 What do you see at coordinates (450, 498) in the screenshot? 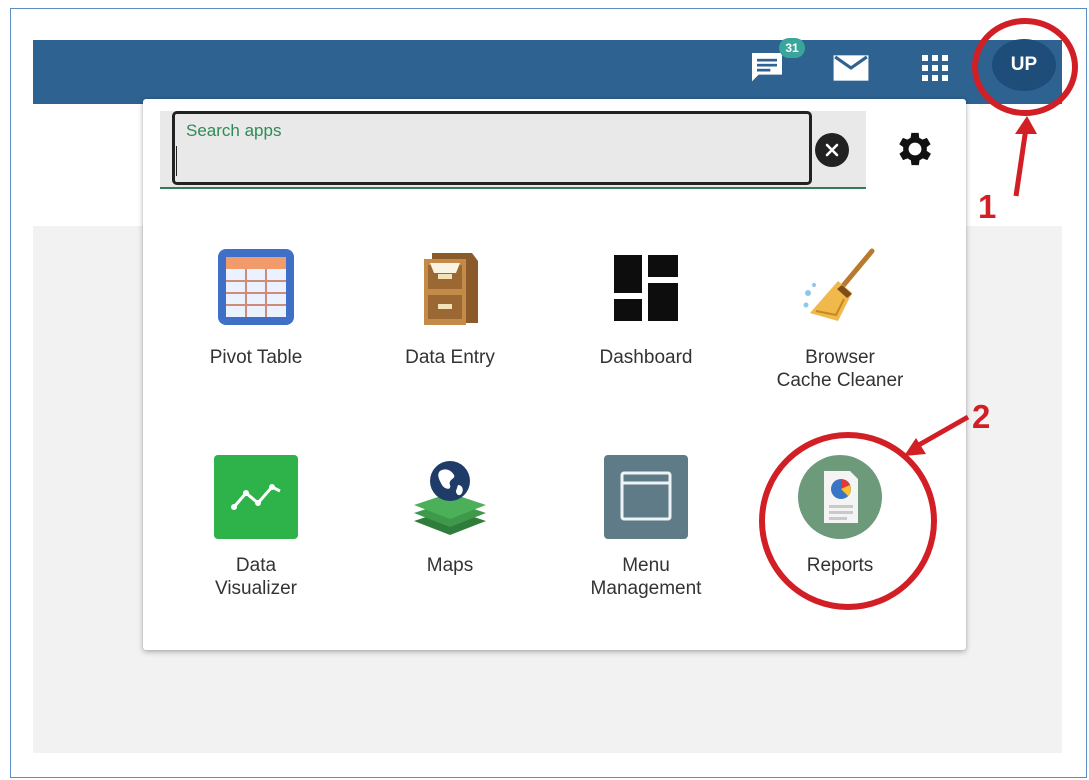
I see `globe-layers-icon` at bounding box center [450, 498].